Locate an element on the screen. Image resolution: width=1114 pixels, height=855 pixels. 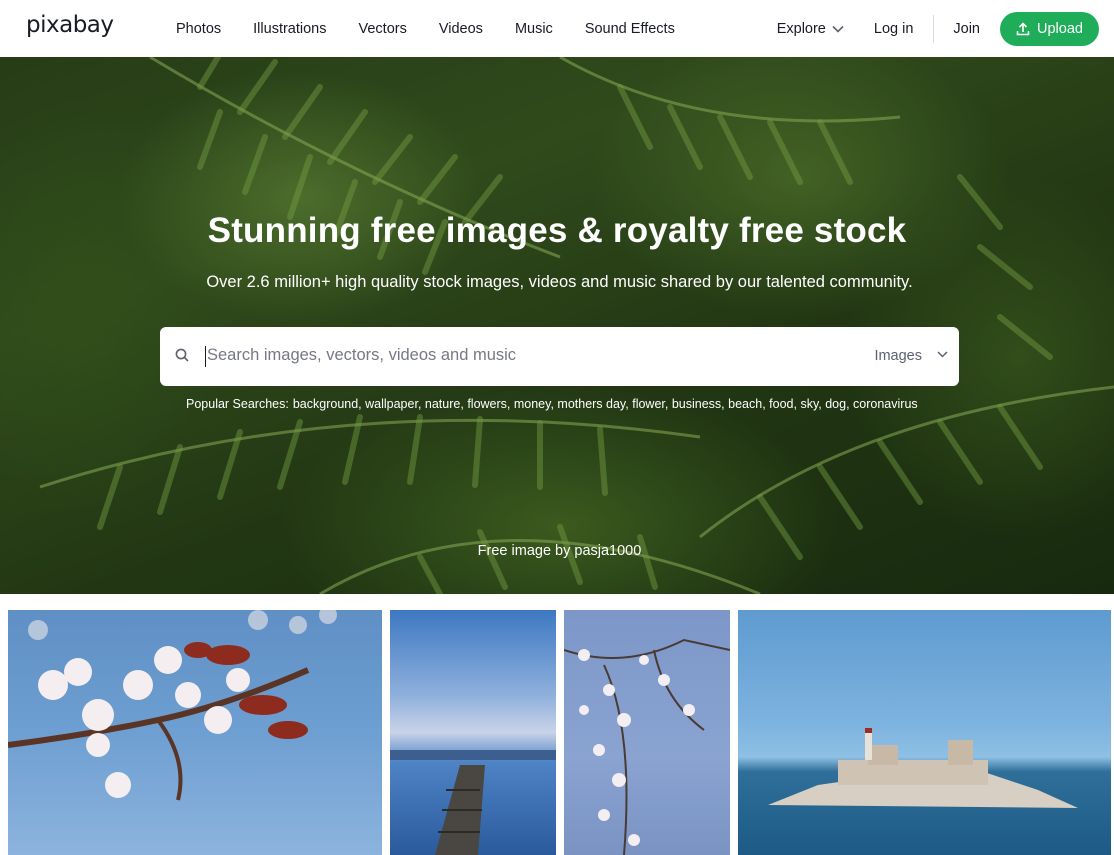
popular-search-term: dog is located at coordinates (835, 404).